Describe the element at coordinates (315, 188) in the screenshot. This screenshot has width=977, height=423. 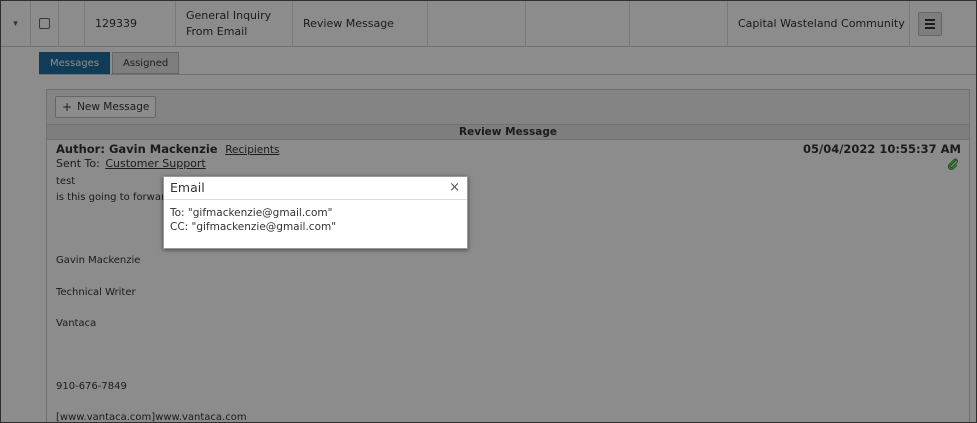
I see `modal-header: Email ×` at that location.